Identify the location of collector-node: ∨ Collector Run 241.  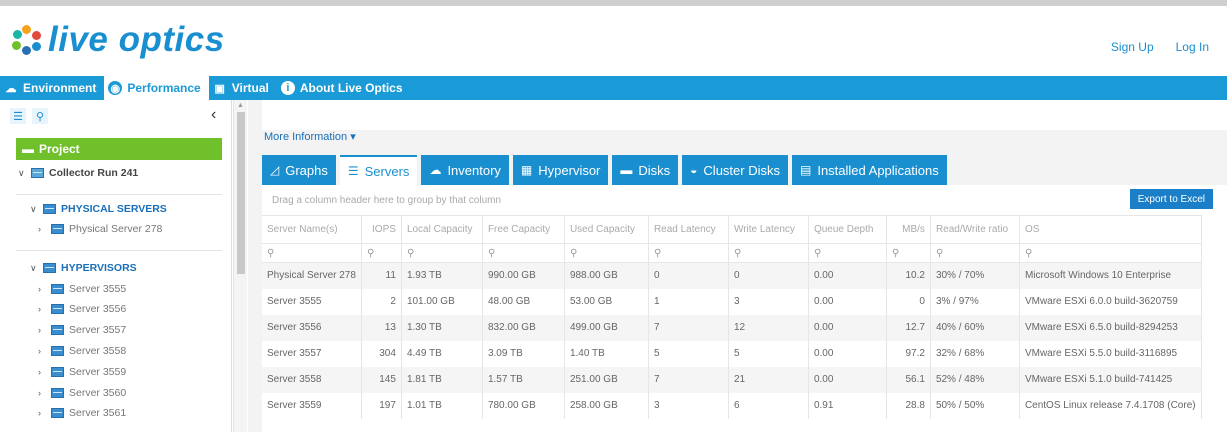
(78, 173).